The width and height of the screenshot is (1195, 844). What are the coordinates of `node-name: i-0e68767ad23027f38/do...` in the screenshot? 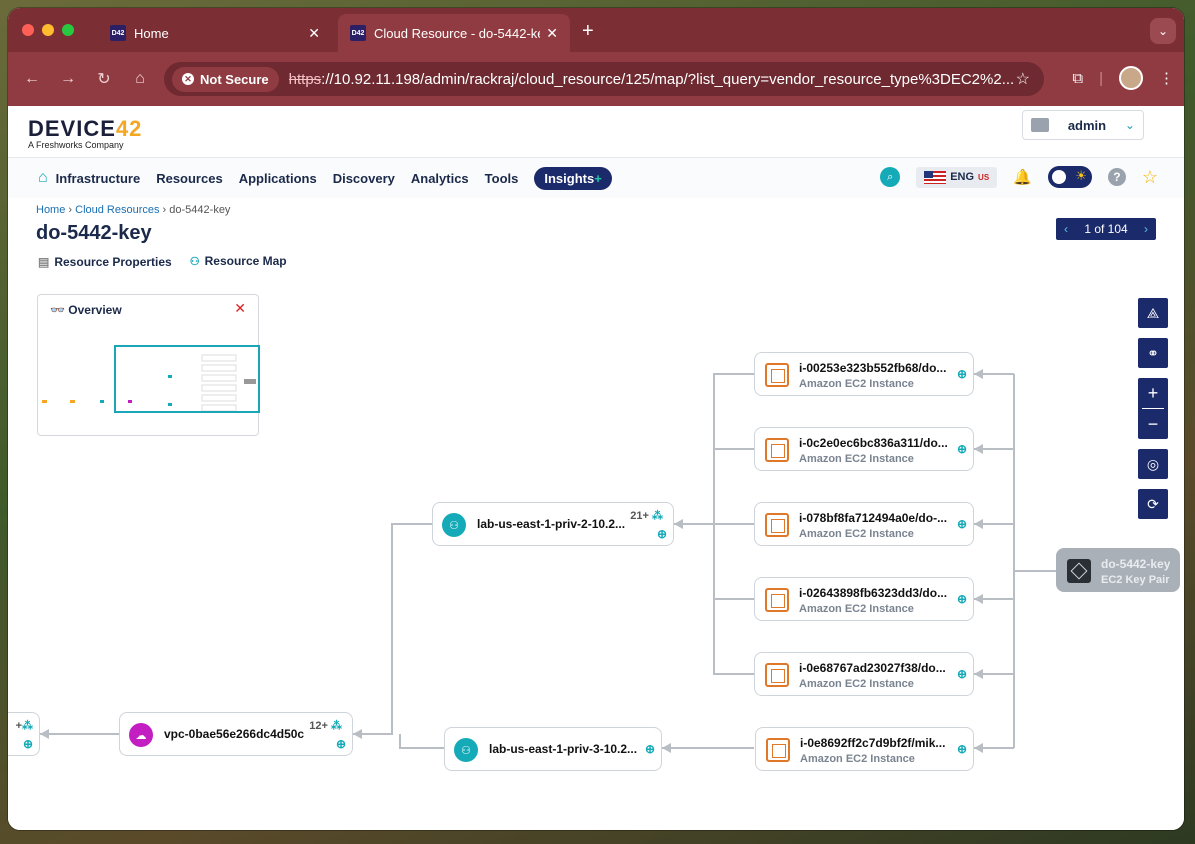 It's located at (872, 668).